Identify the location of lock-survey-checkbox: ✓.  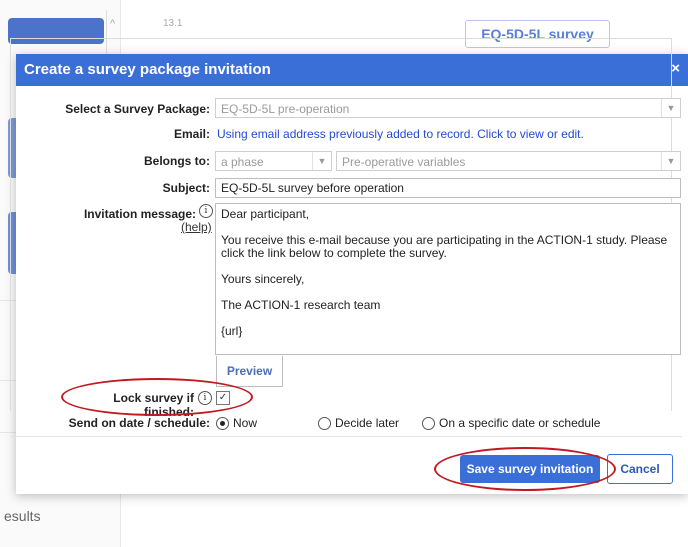
(223, 398).